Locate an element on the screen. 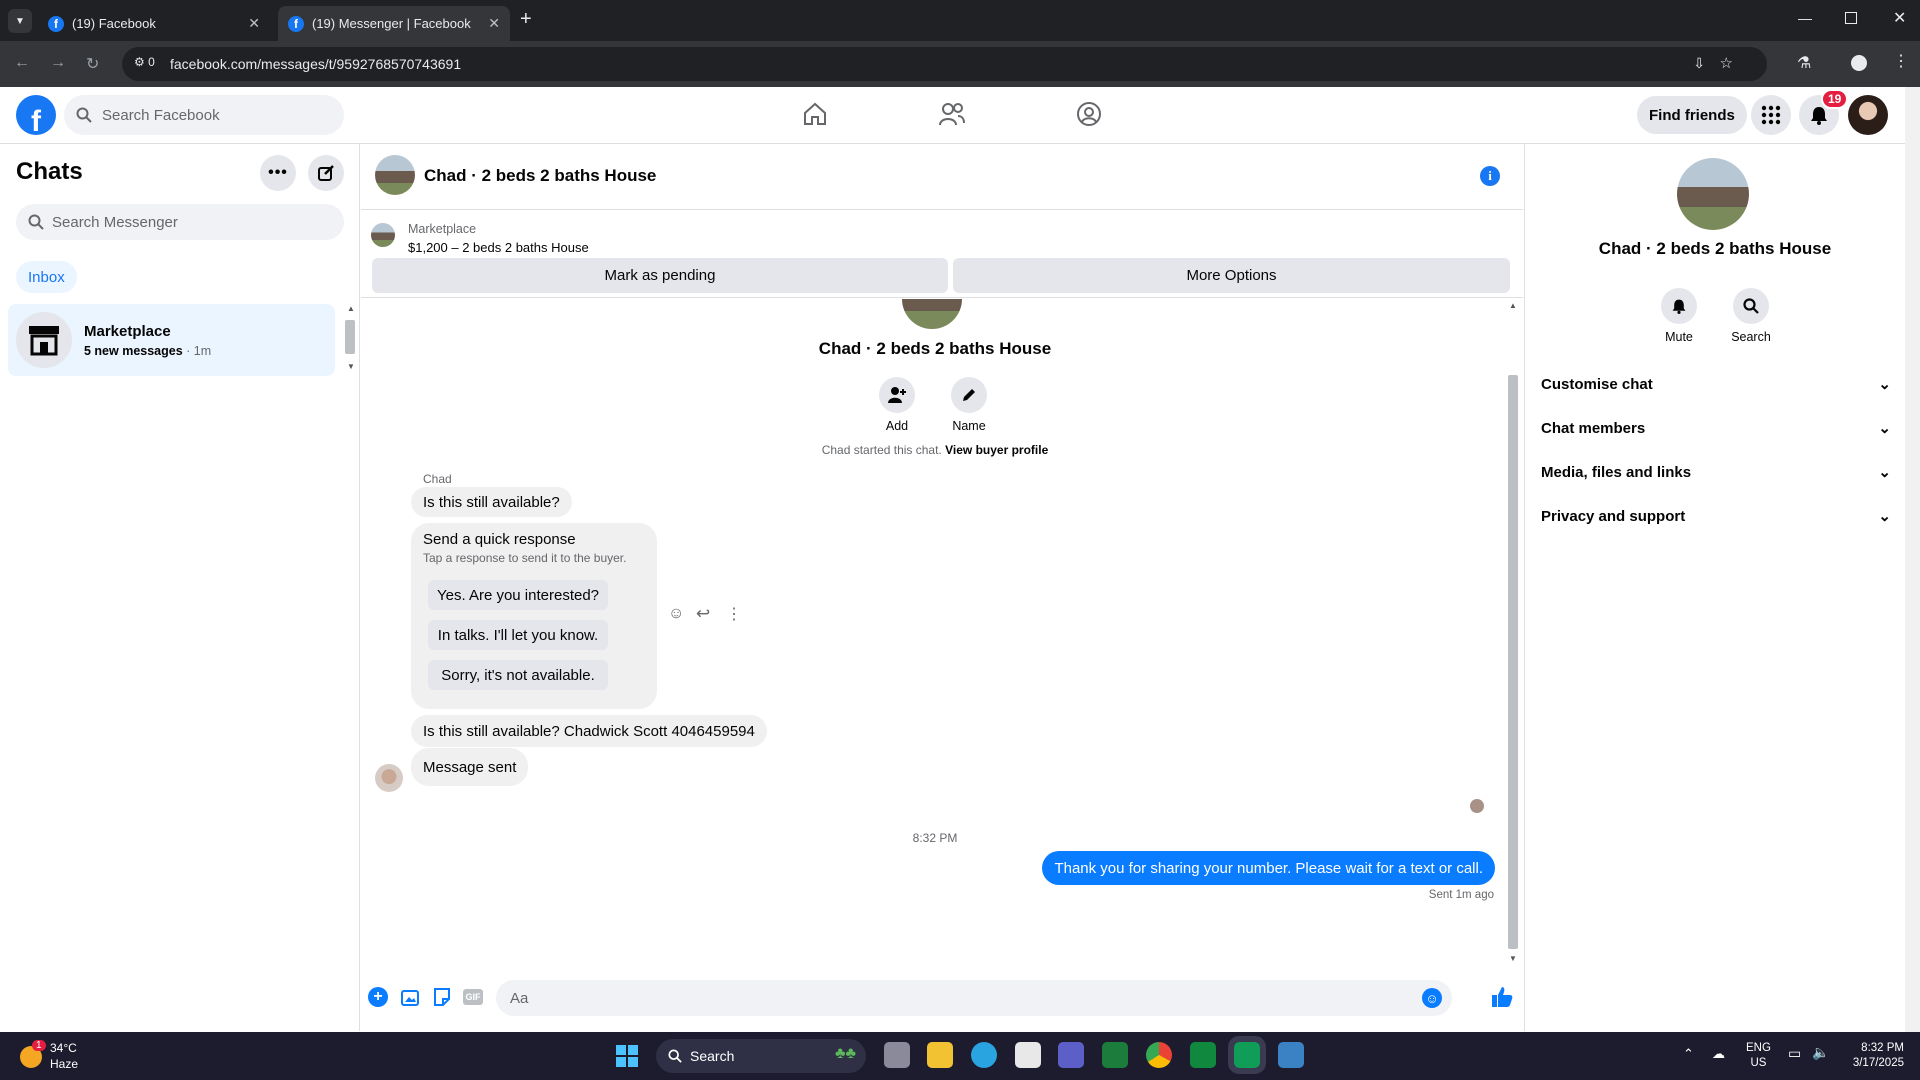  site-info-icon: ⚙ 0 is located at coordinates (144, 62).